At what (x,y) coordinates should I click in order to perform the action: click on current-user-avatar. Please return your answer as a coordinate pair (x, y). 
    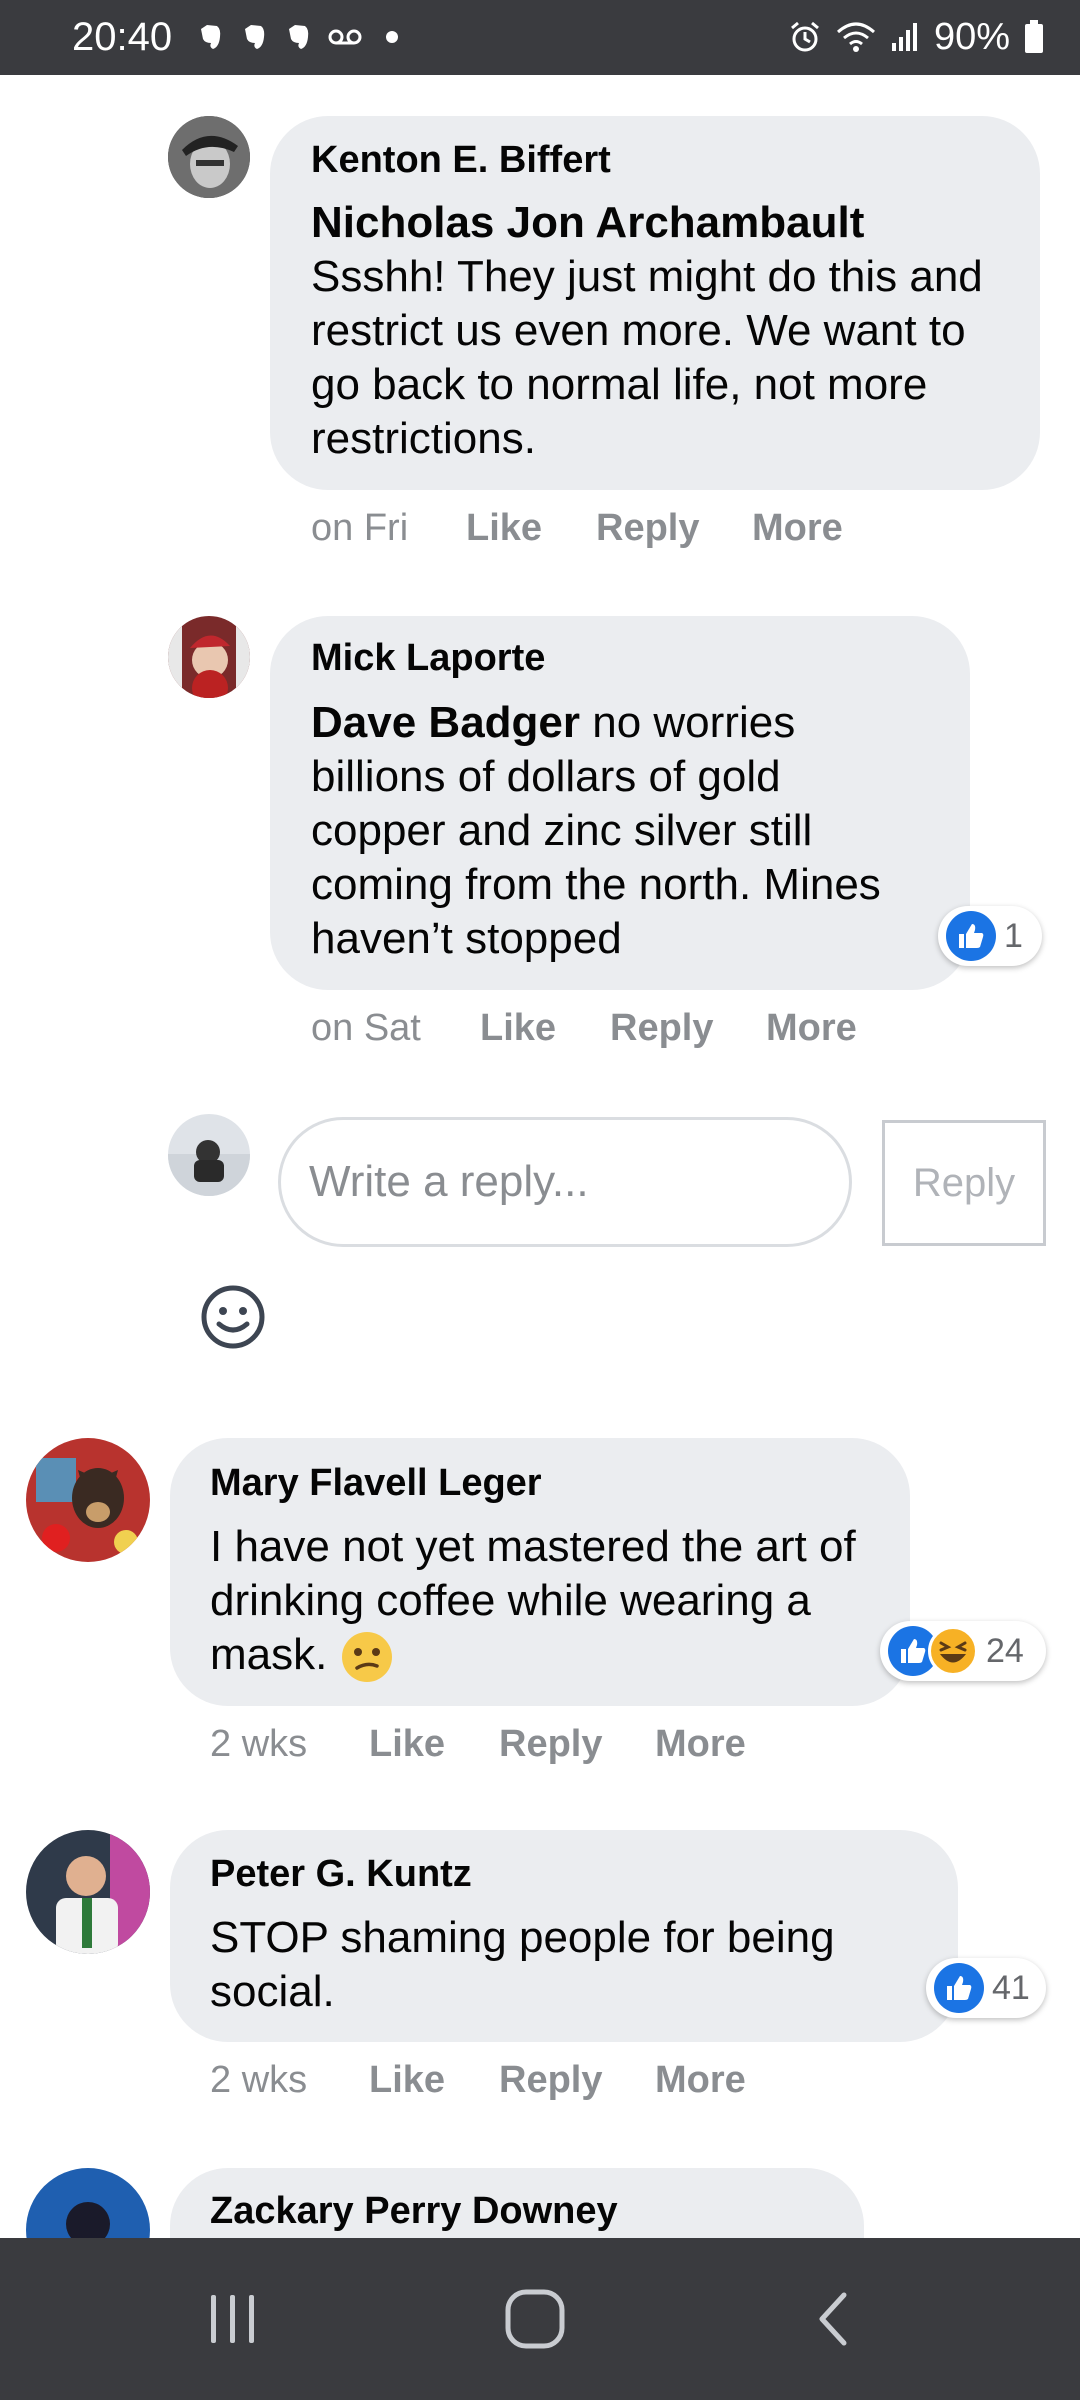
    Looking at the image, I should click on (209, 1155).